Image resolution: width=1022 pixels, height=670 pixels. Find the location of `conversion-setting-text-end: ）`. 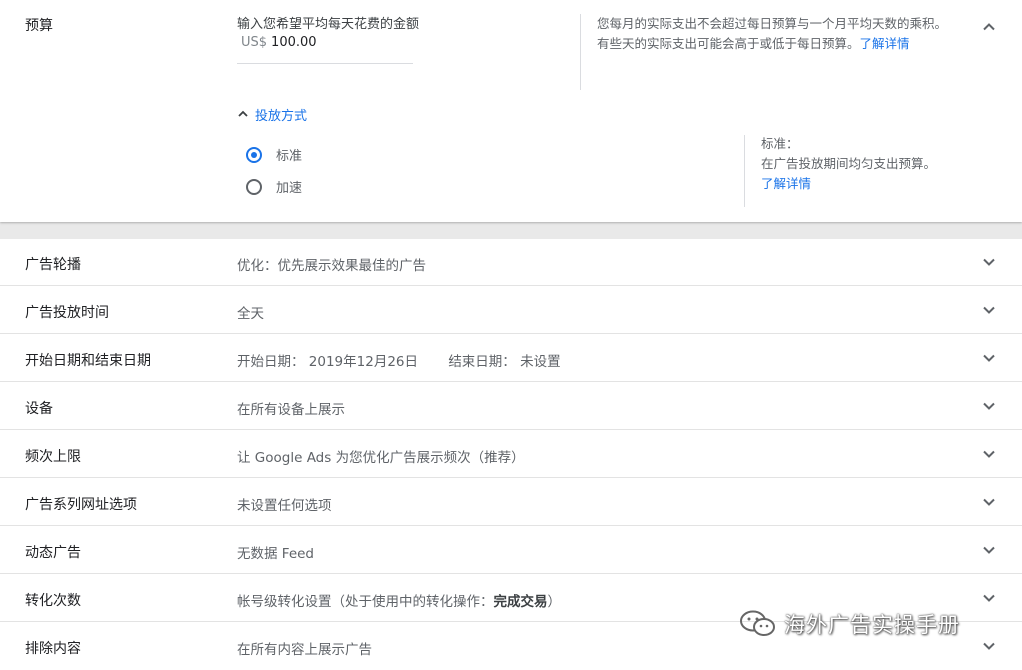

conversion-setting-text-end: ） is located at coordinates (554, 602).